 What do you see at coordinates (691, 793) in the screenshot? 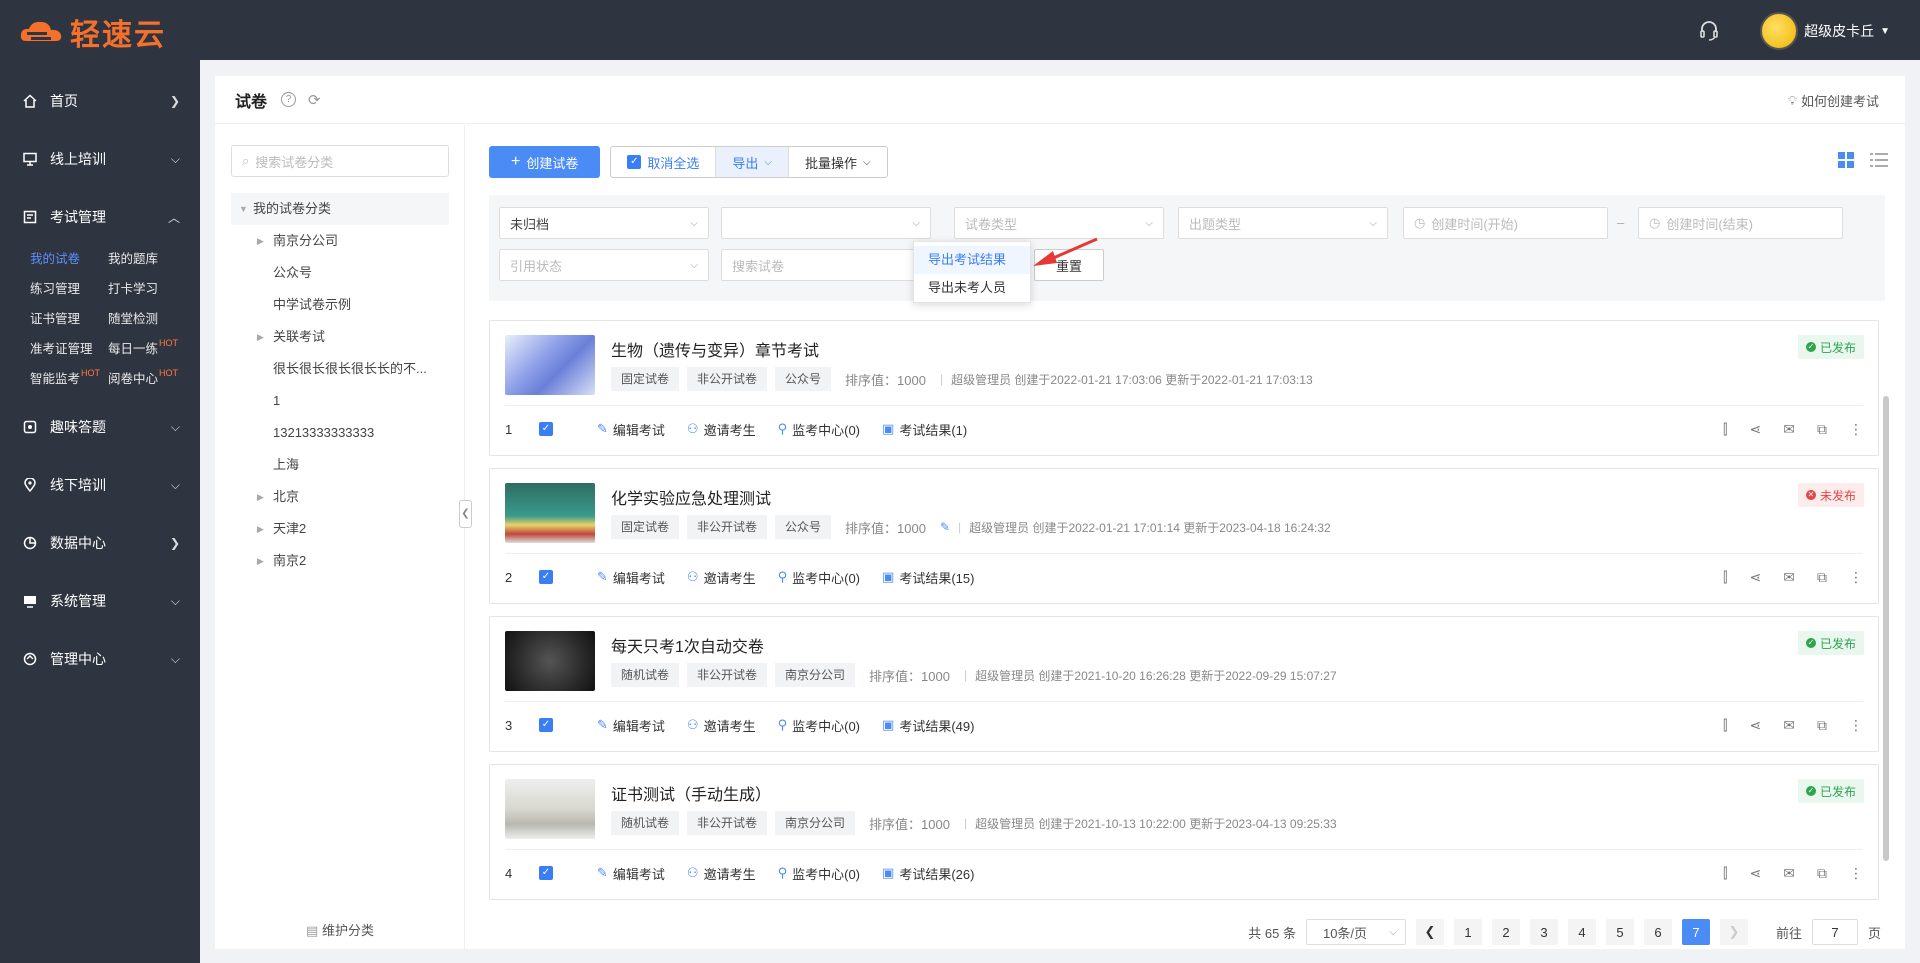
I see `paper-title: 证书测试（手动生成）` at bounding box center [691, 793].